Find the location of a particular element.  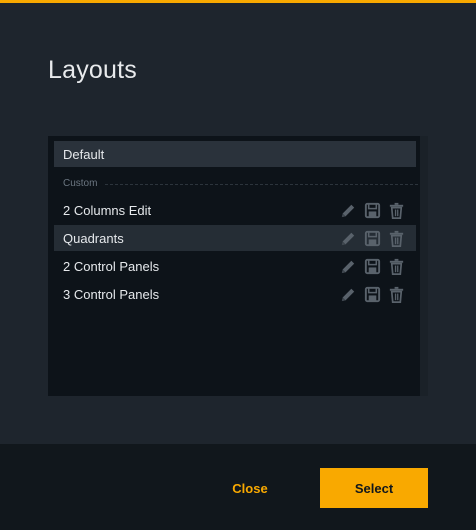

section-header-custom: Custom is located at coordinates (240, 183).